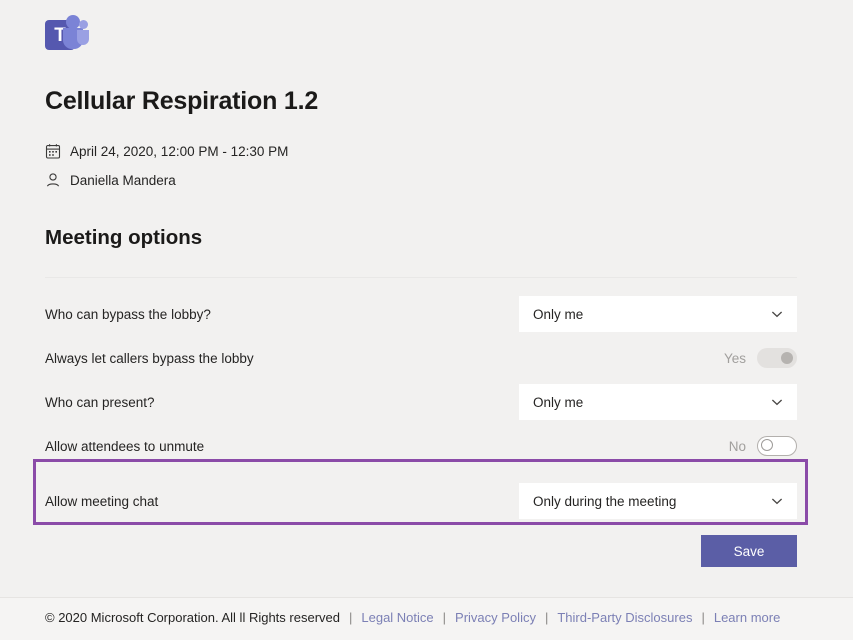 This screenshot has width=853, height=640. What do you see at coordinates (421, 446) in the screenshot?
I see `option-row-allow-unmute: Allow attendees to unmute No` at bounding box center [421, 446].